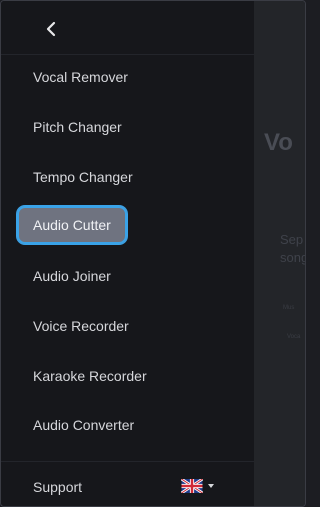 Image resolution: width=320 pixels, height=507 pixels. What do you see at coordinates (292, 239) in the screenshot?
I see `subtitle-line: Sep` at bounding box center [292, 239].